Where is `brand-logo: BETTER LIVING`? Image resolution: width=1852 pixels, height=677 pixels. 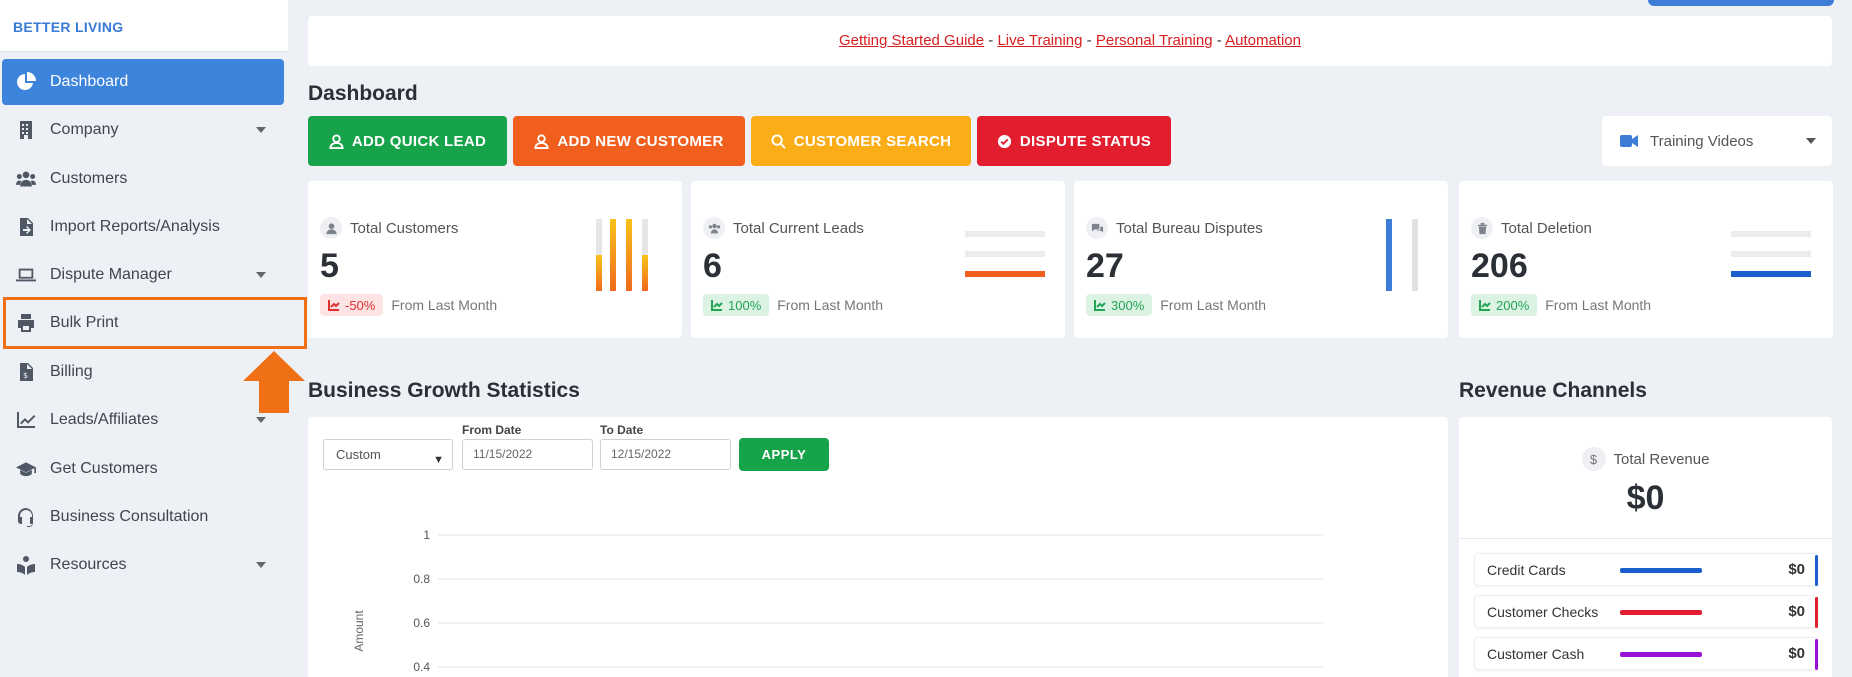 brand-logo: BETTER LIVING is located at coordinates (144, 26).